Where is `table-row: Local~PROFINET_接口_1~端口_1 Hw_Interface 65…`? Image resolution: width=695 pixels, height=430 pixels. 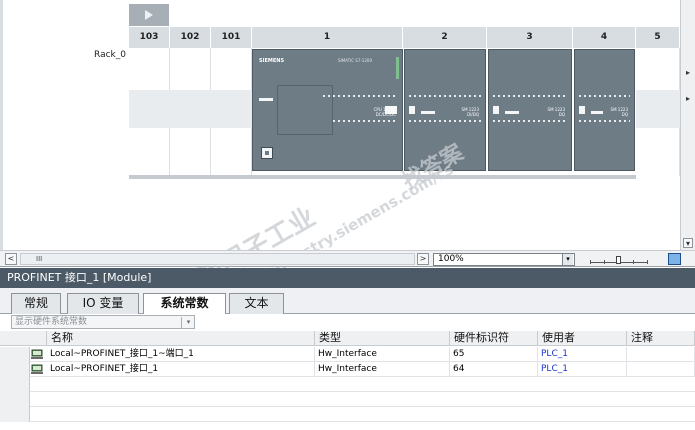 table-row: Local~PROFINET_接口_1~端口_1 Hw_Interface 65… is located at coordinates (347, 354).